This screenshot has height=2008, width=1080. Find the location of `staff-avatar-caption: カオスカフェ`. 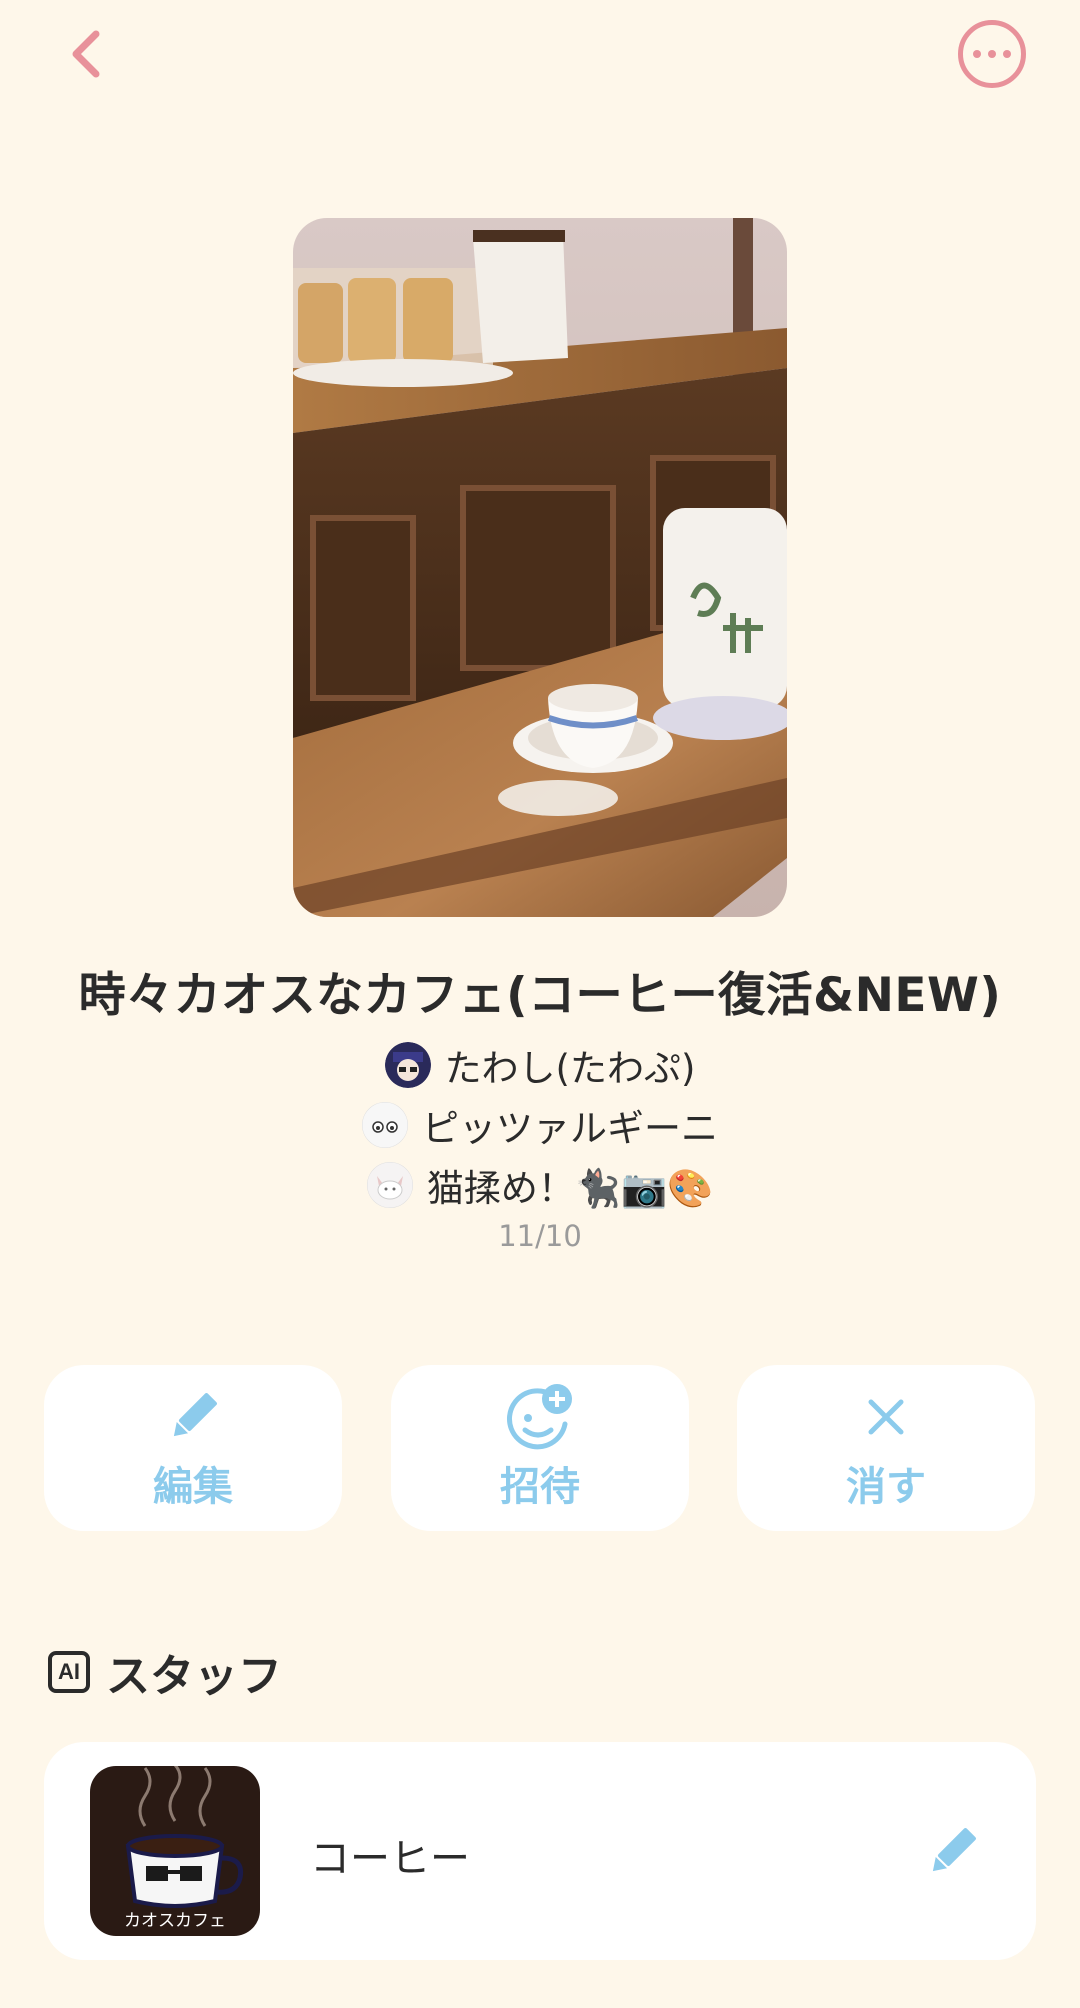

staff-avatar-caption: カオスカフェ is located at coordinates (175, 1921).